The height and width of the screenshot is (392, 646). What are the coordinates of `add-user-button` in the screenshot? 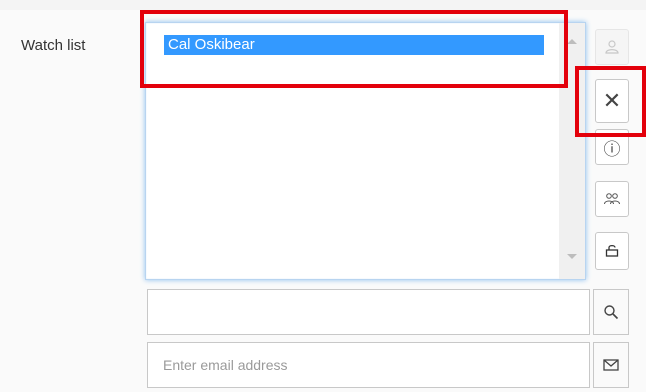 It's located at (612, 47).